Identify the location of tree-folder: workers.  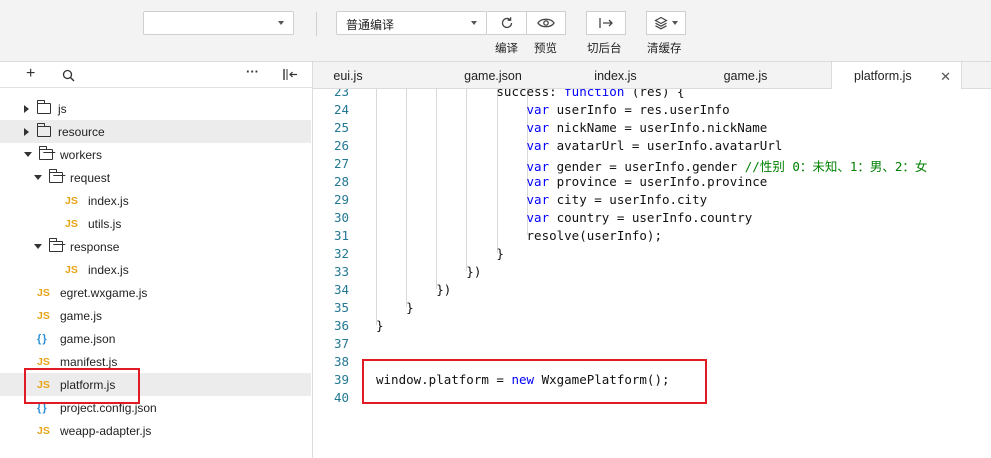
(155, 154).